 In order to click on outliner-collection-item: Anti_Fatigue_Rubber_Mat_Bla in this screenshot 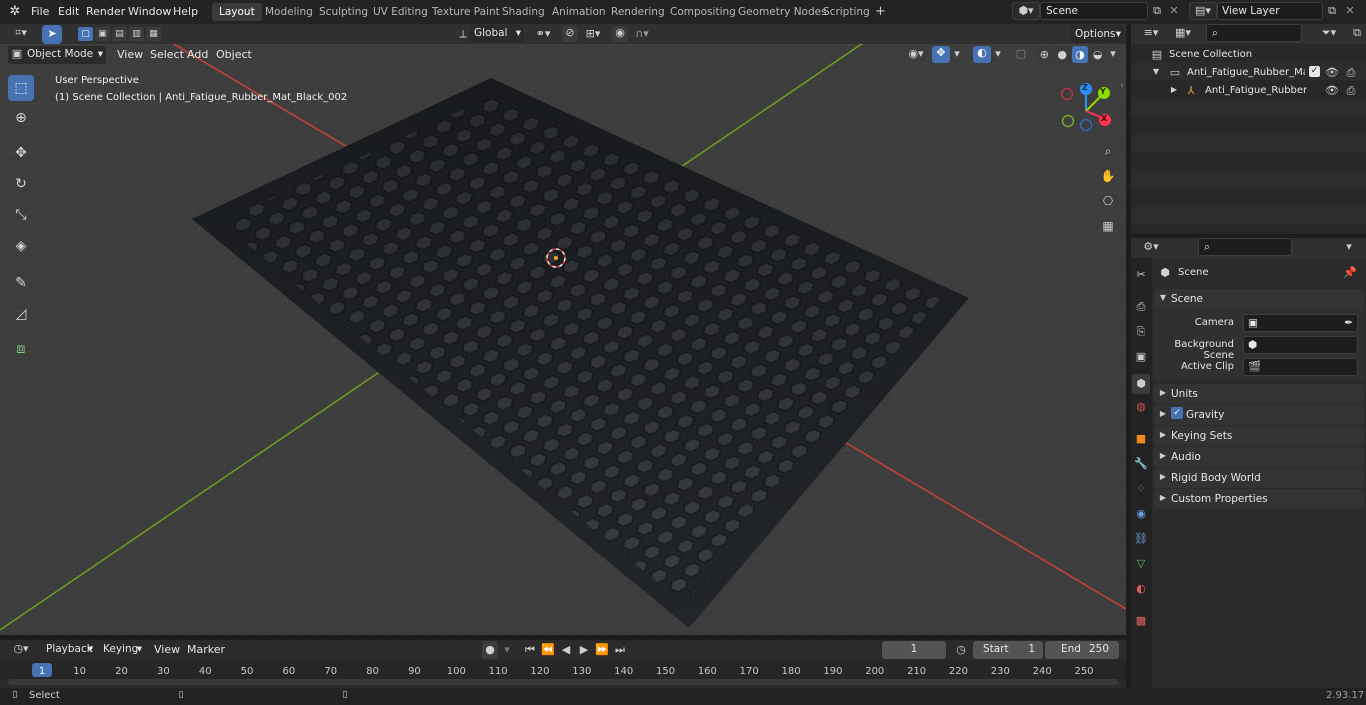, I will do `click(1246, 72)`.